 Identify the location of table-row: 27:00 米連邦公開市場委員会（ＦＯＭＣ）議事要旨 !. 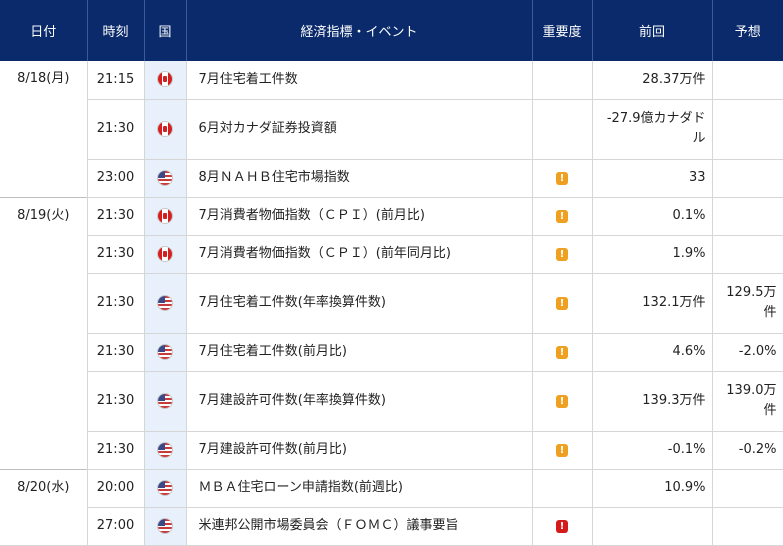
(391, 526).